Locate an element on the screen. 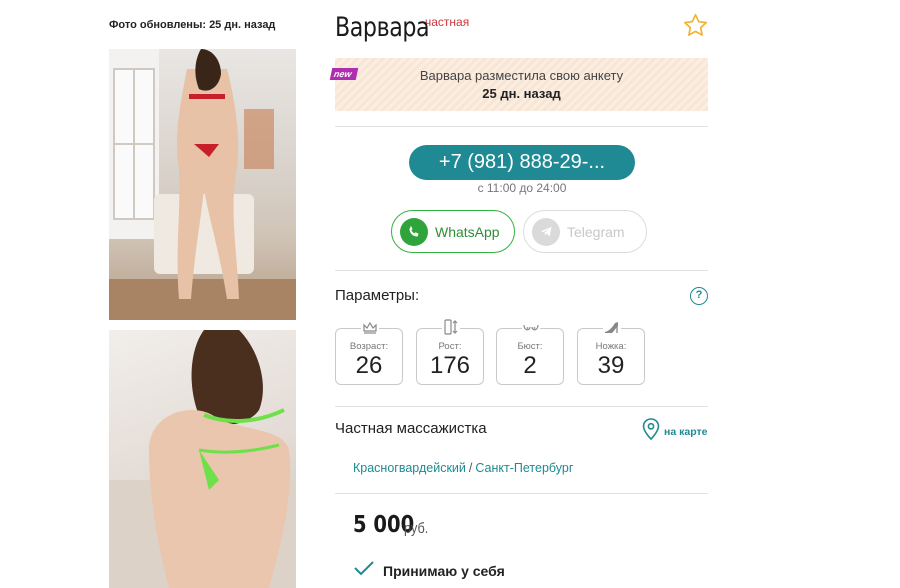  param-bust: Бюст: 2 is located at coordinates (530, 352).